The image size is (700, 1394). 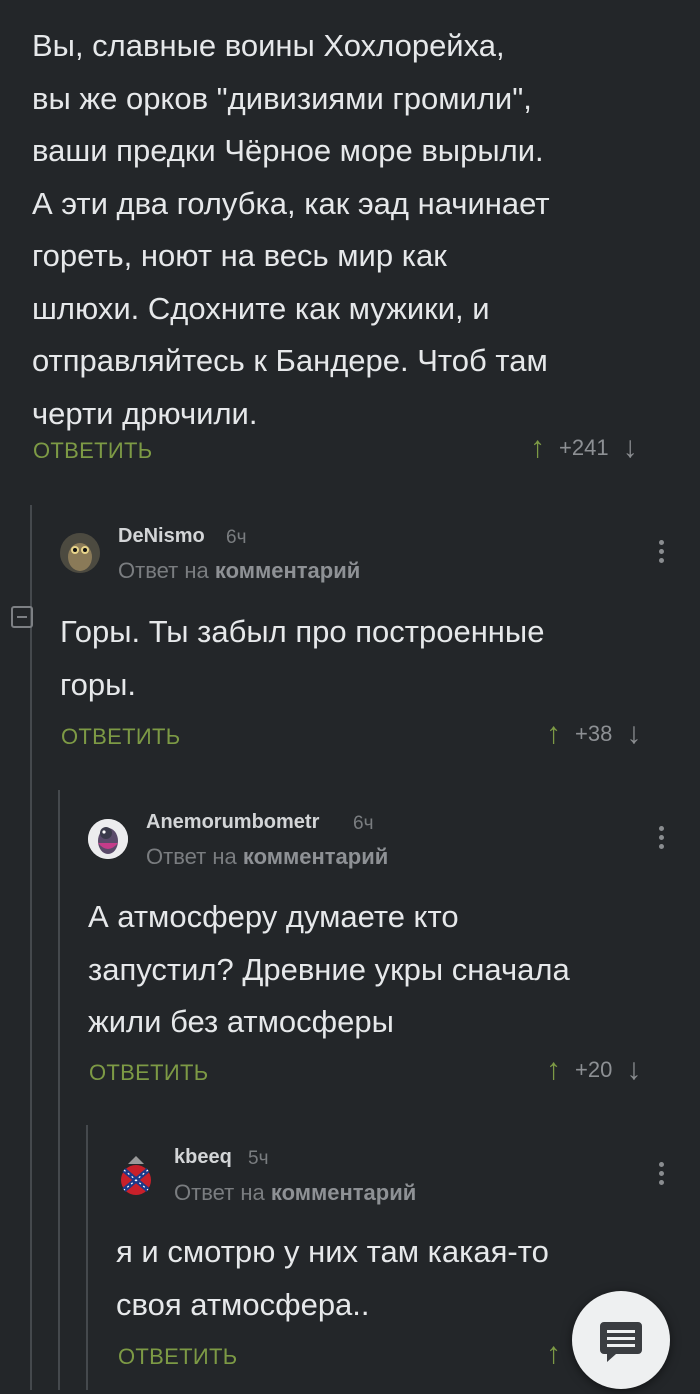 I want to click on comment-score: +20, so click(x=594, y=1069).